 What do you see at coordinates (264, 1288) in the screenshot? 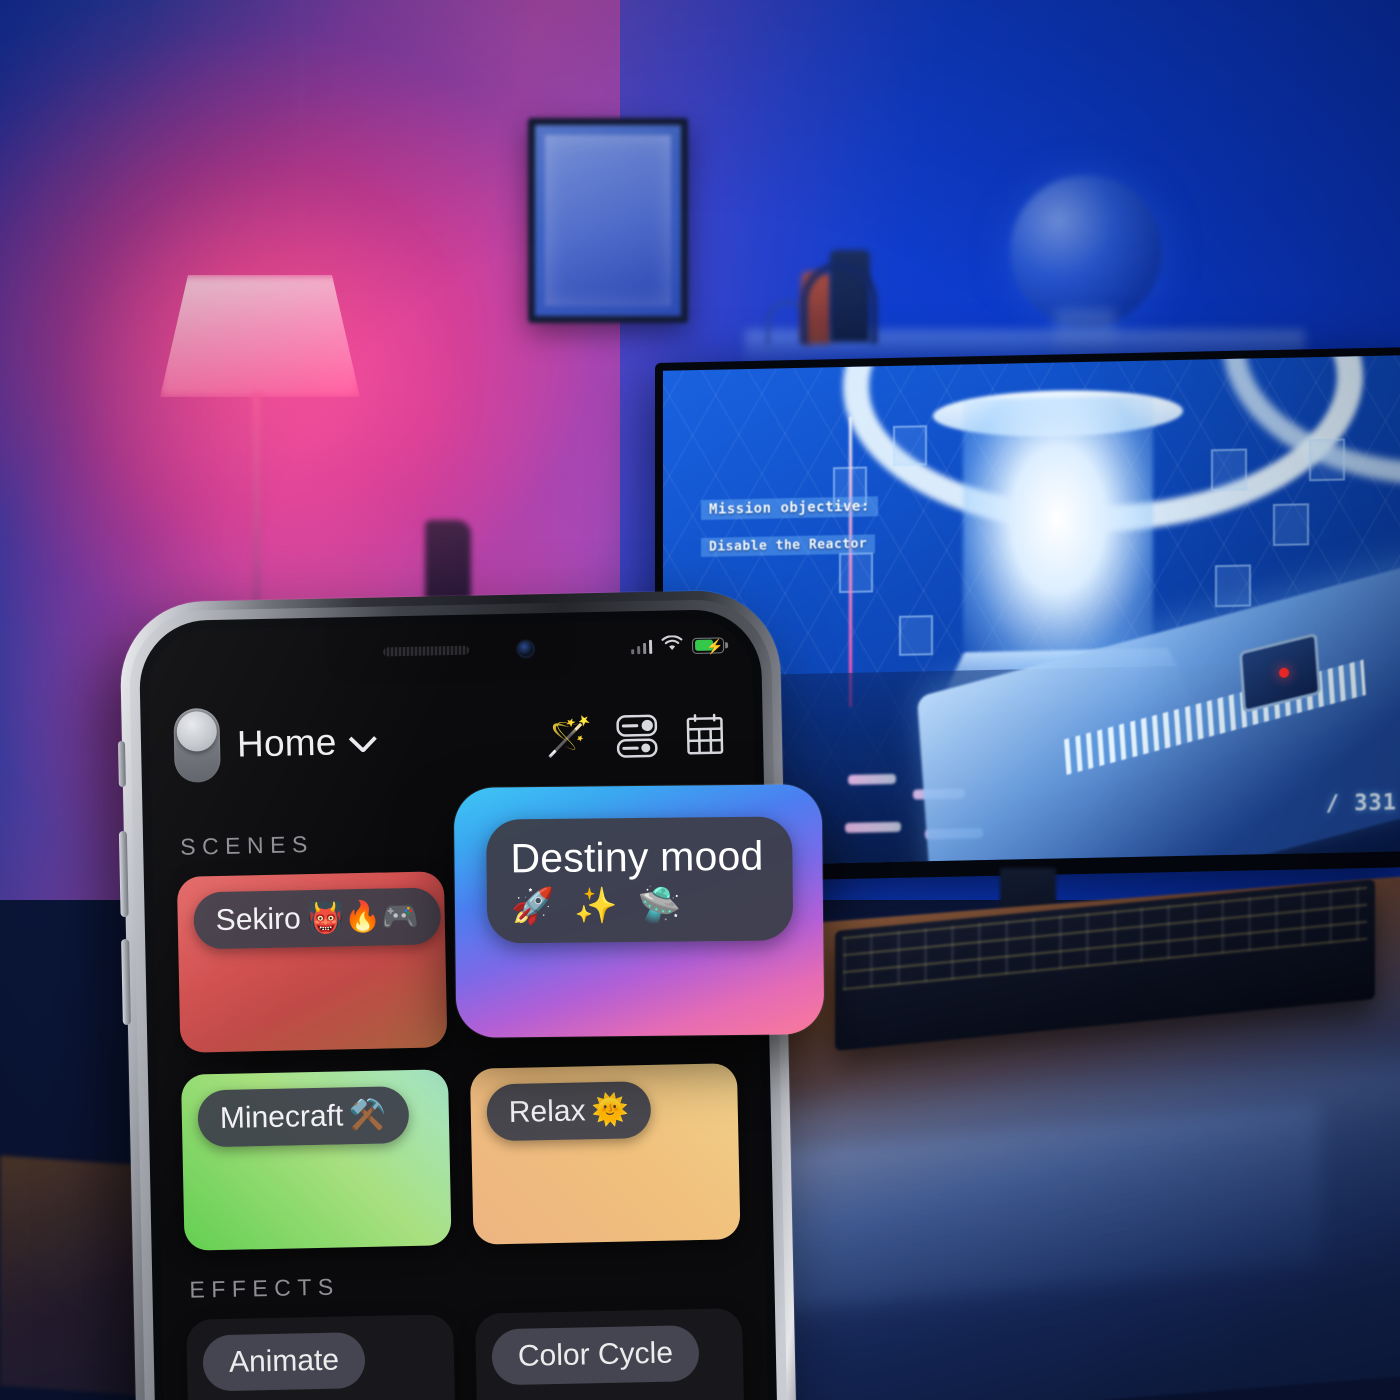
I see `section-label-effects: EFFECTS` at bounding box center [264, 1288].